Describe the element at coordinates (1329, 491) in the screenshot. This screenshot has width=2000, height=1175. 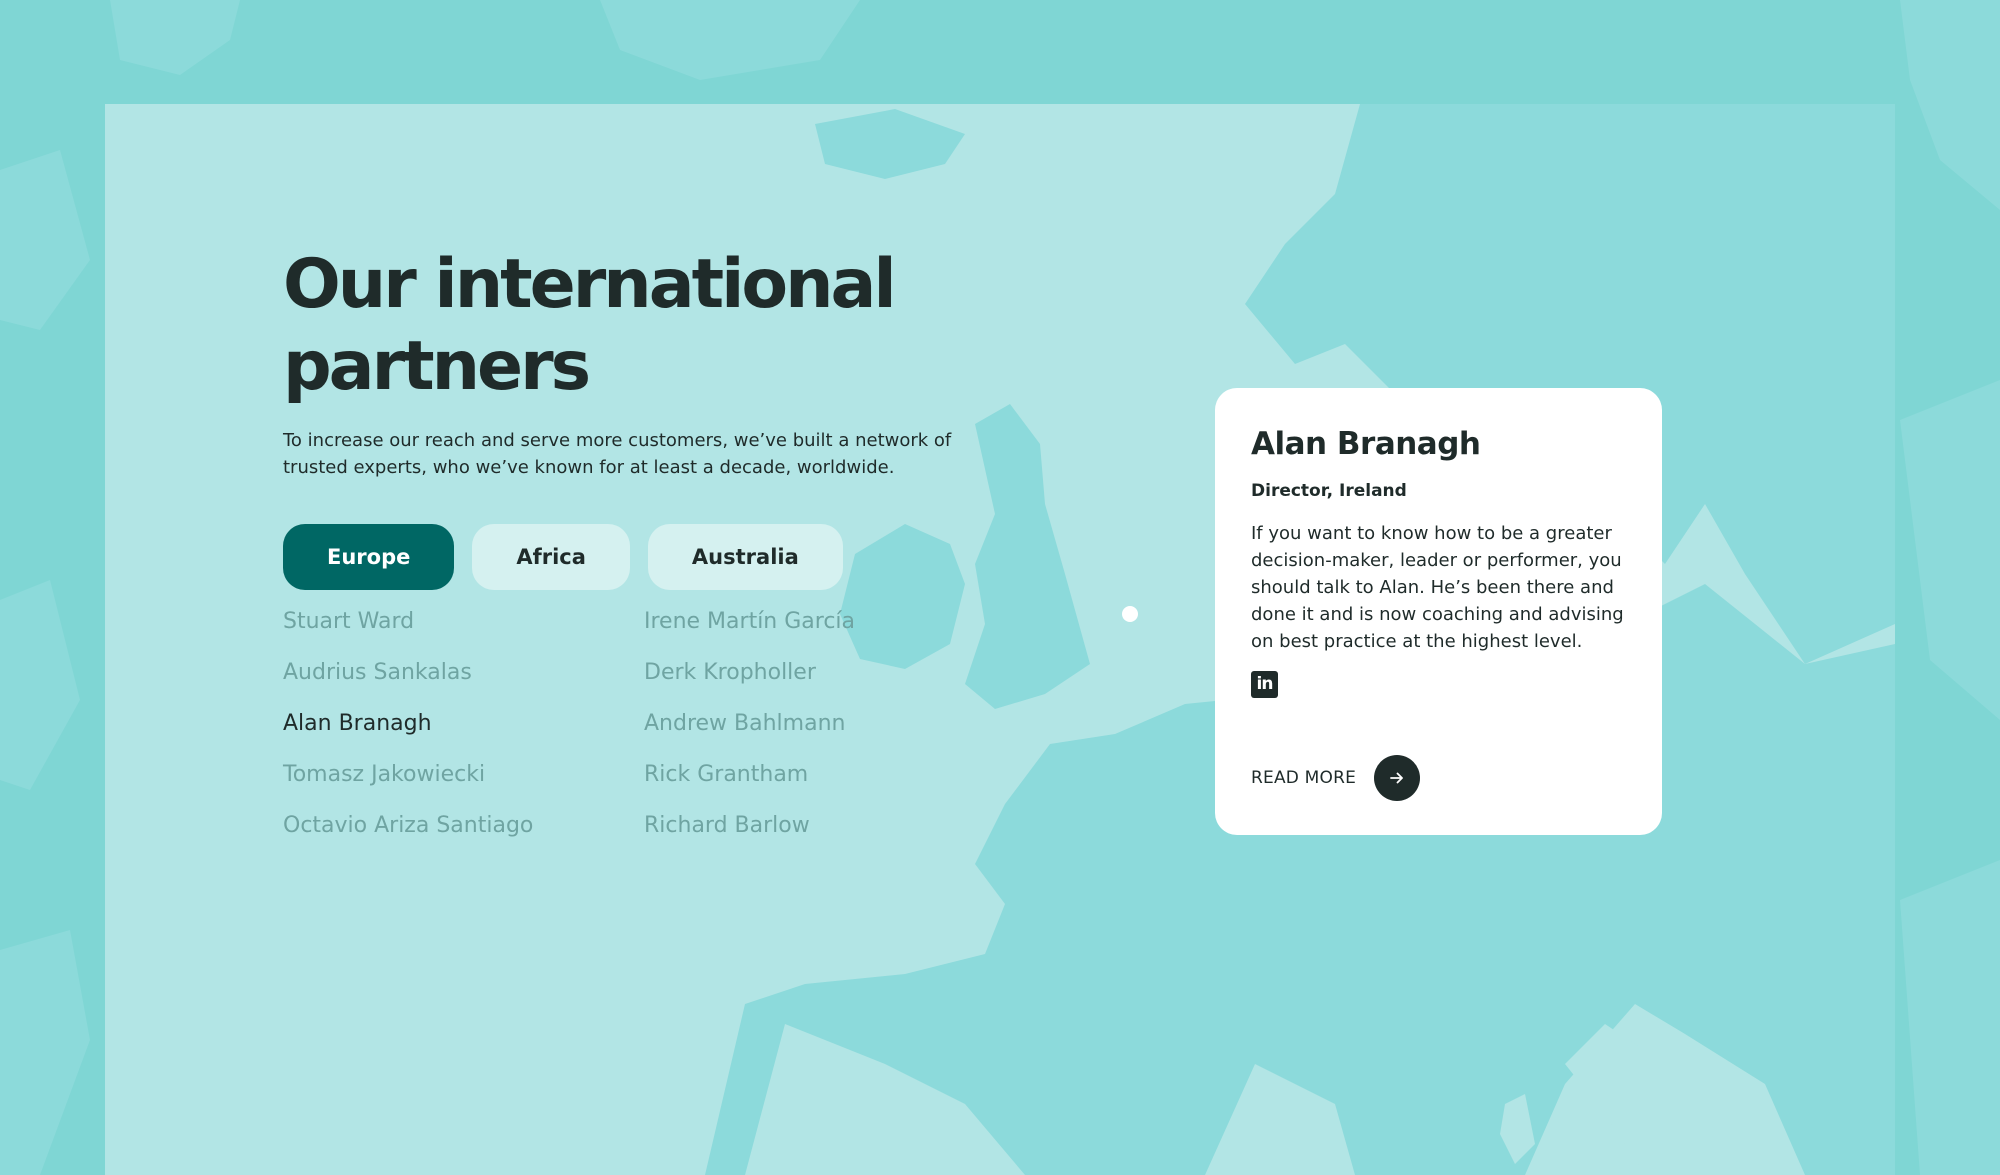
I see `card-role: Director, Ireland` at that location.